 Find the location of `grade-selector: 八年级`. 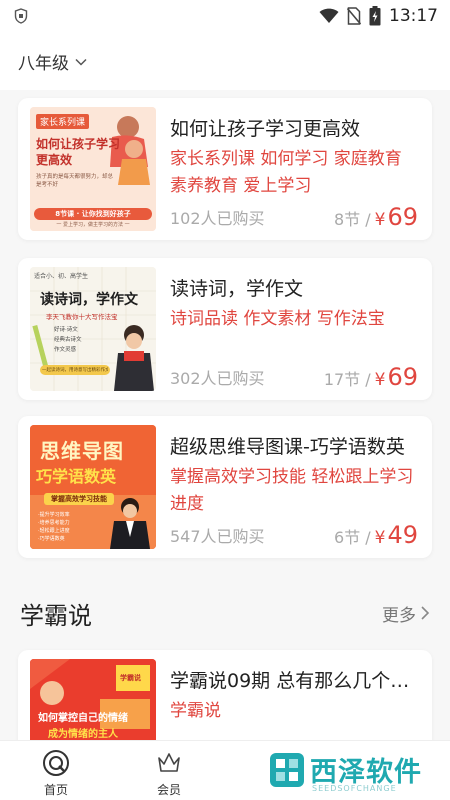

grade-selector: 八年级 is located at coordinates (52, 61).